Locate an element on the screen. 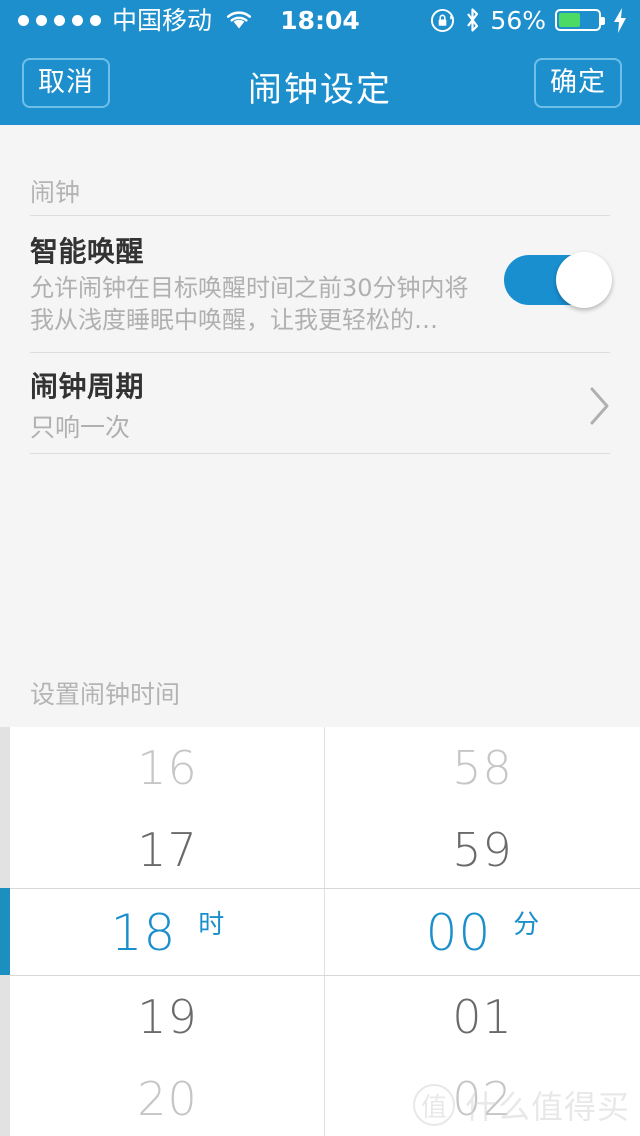 The width and height of the screenshot is (640, 1136). picker-item: 01 is located at coordinates (482, 1017).